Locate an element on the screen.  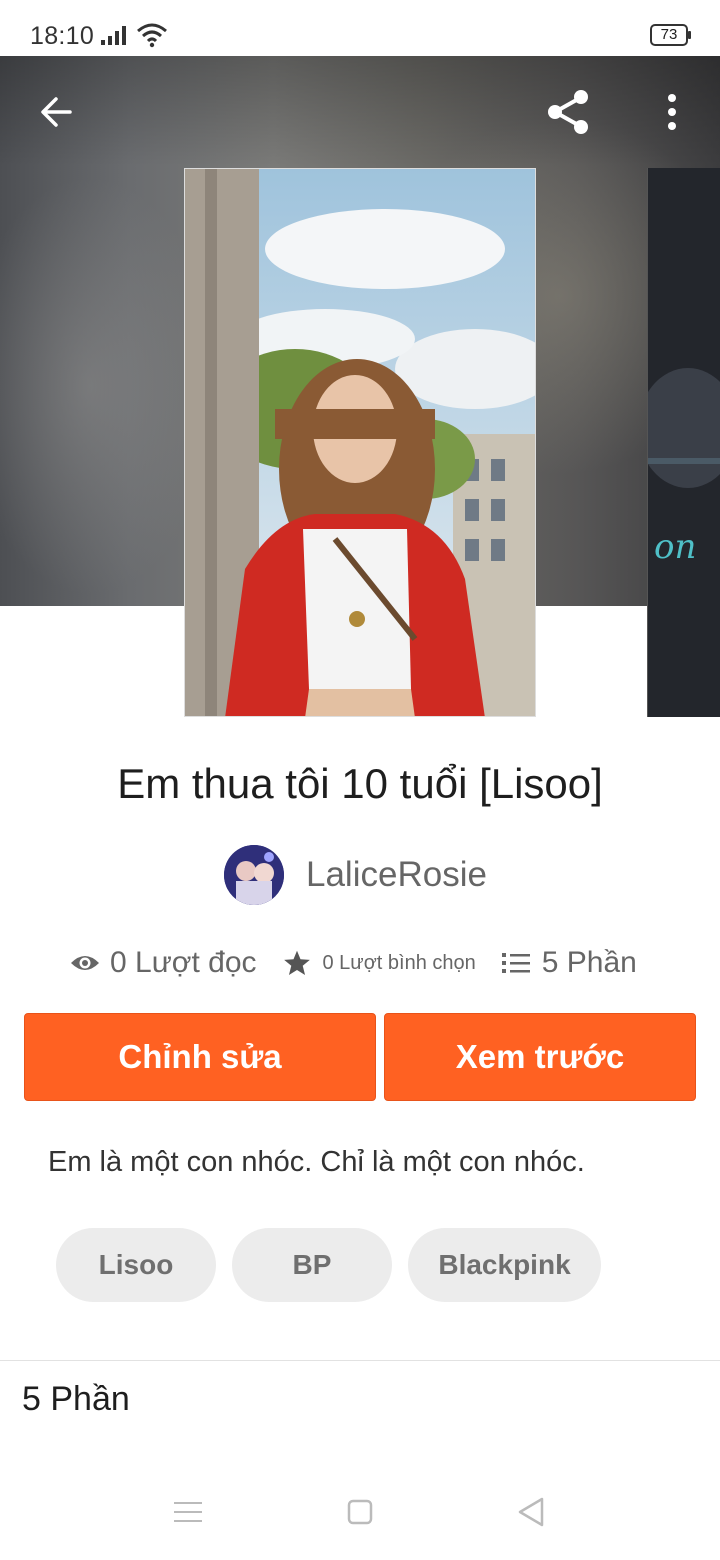
back-button is located at coordinates (56, 112).